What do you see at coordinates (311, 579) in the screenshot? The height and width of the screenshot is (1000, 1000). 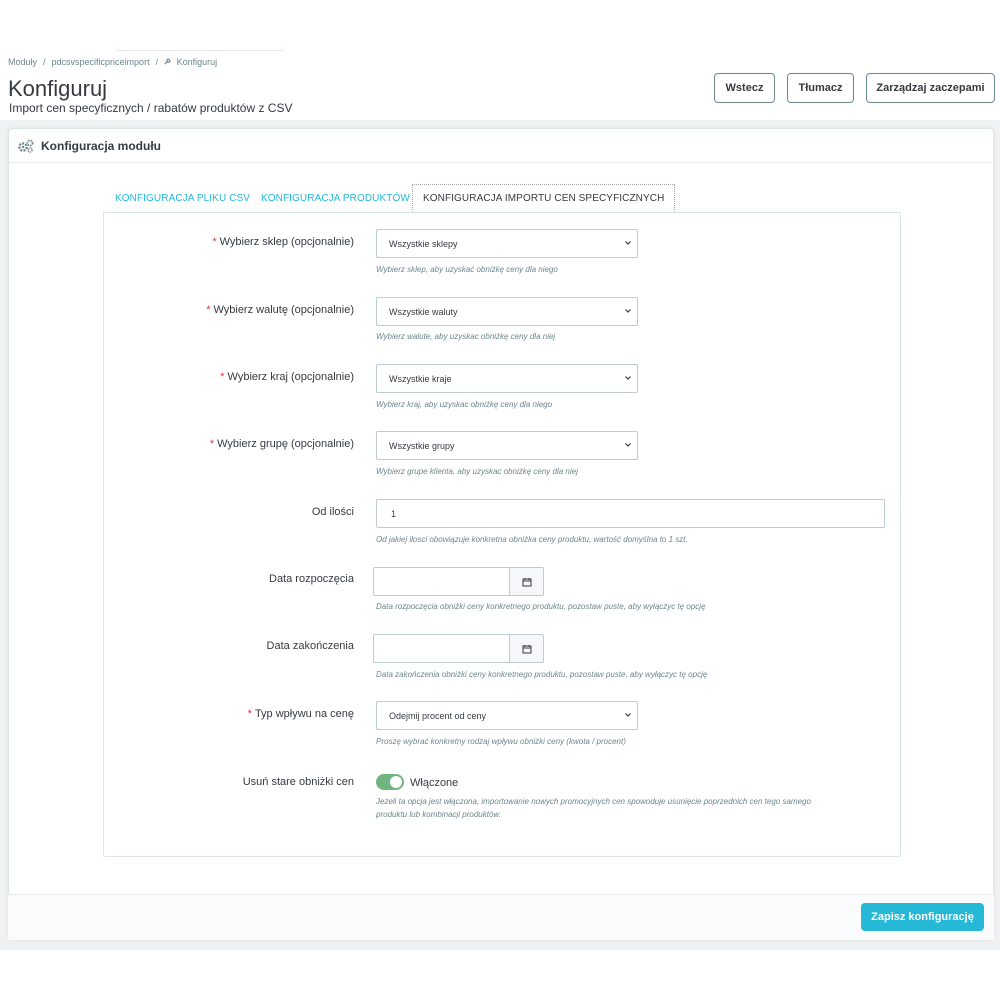 I see `date-from-label: Data rozpoczęcia` at bounding box center [311, 579].